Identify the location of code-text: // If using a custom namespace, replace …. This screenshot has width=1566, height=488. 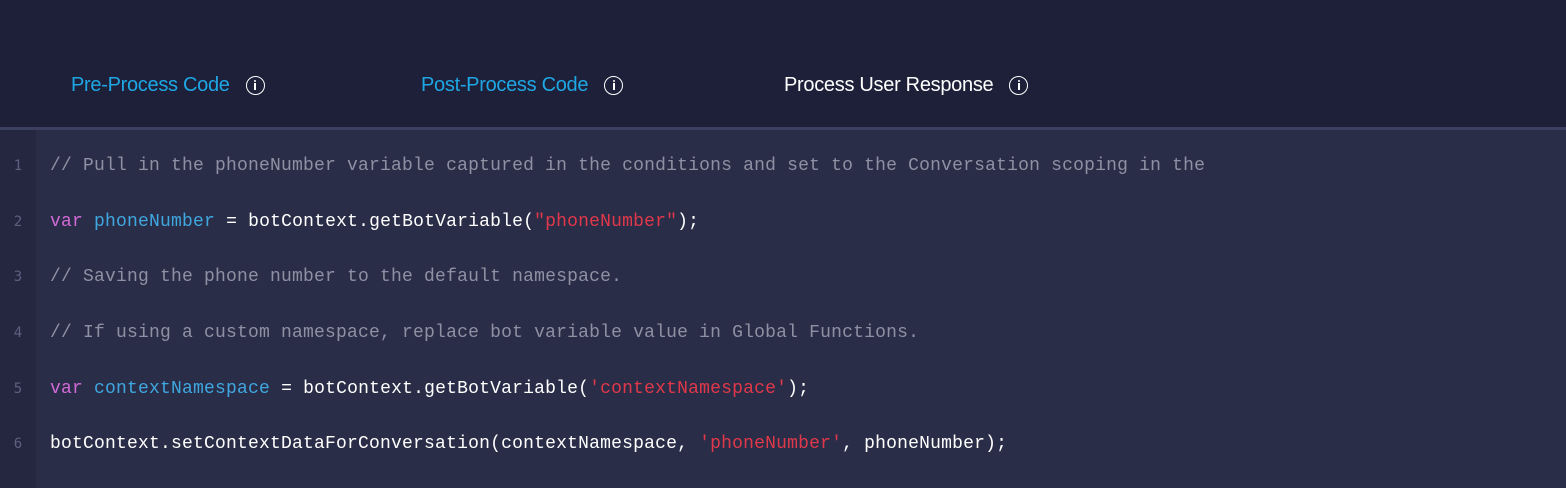
(477, 333).